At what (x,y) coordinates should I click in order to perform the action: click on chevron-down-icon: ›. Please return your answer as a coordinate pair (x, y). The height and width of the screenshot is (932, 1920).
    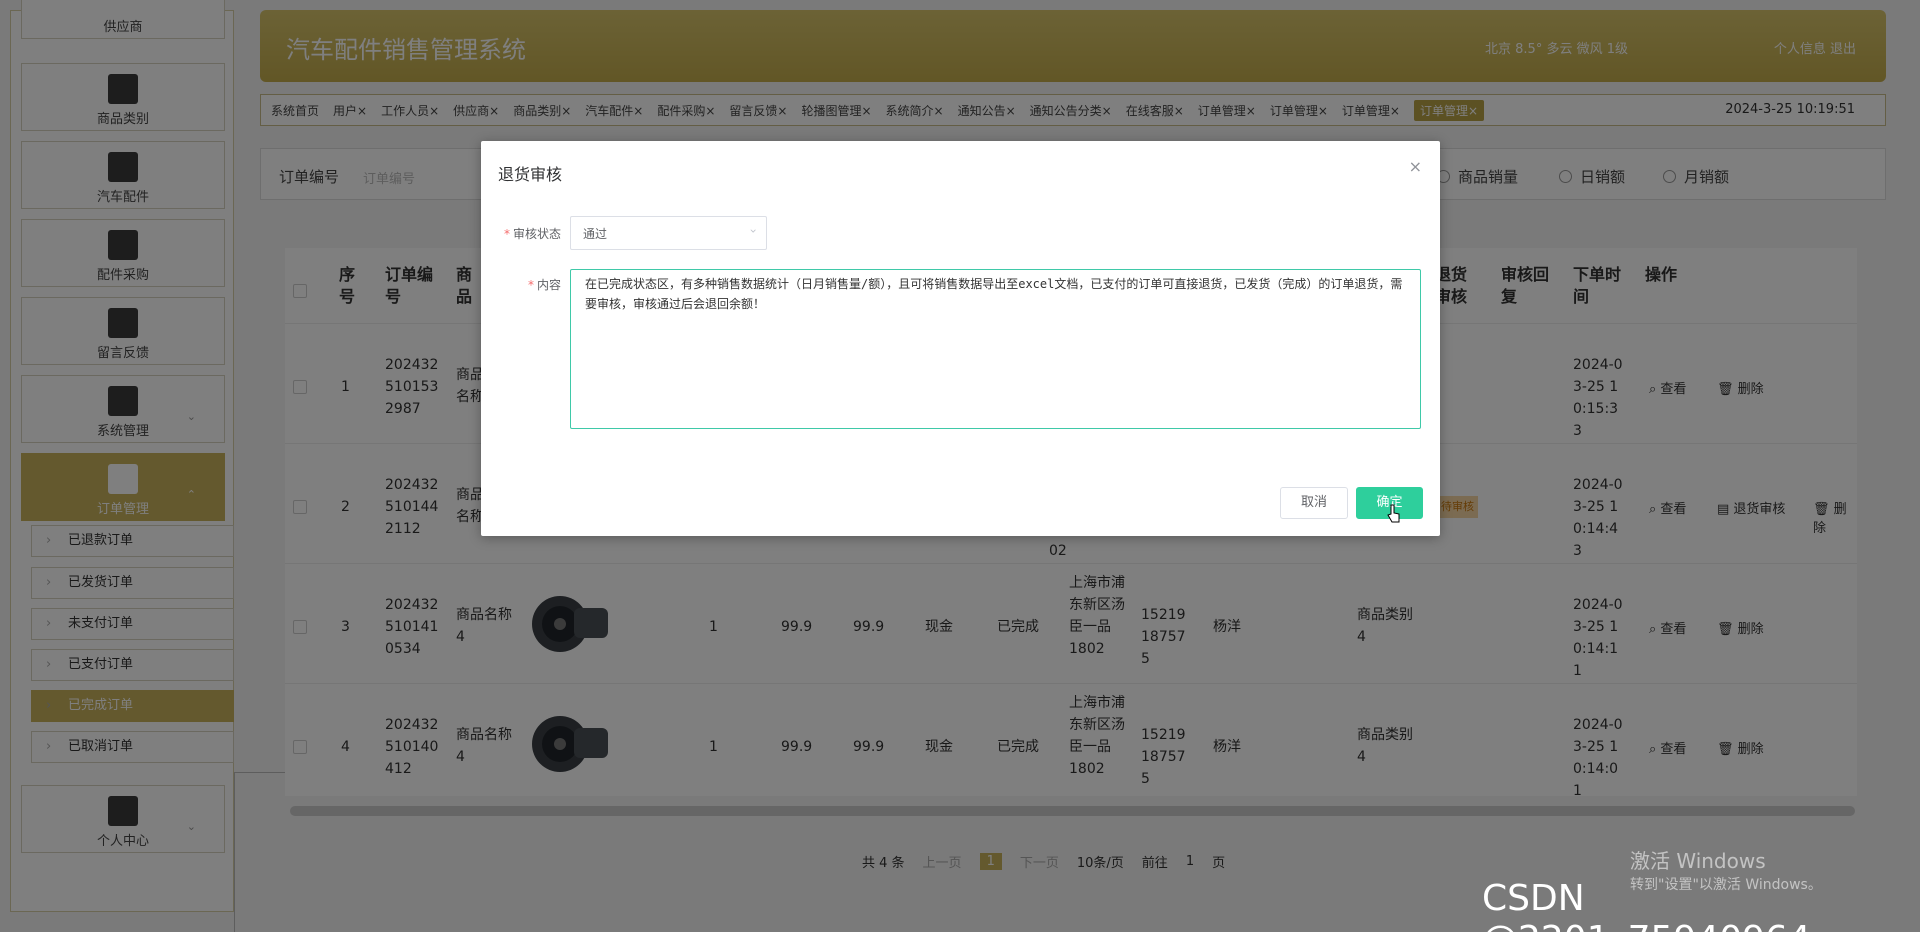
    Looking at the image, I should click on (753, 231).